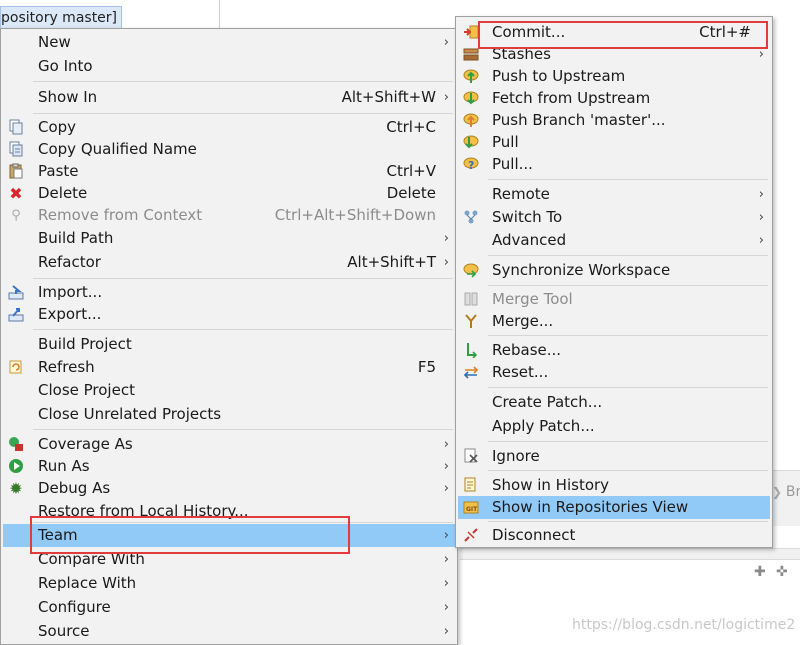  What do you see at coordinates (229, 238) in the screenshot?
I see `menu-item-build-path: Build Path ›` at bounding box center [229, 238].